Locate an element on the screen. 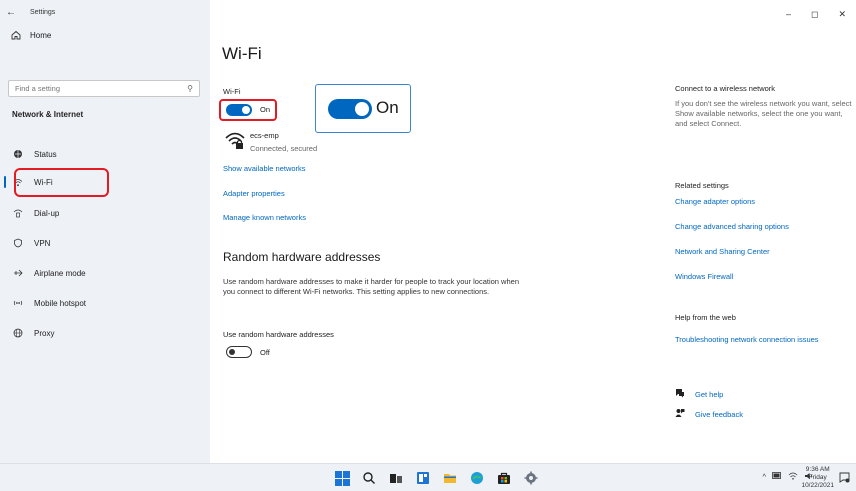  random-hw-state: Off is located at coordinates (265, 352).